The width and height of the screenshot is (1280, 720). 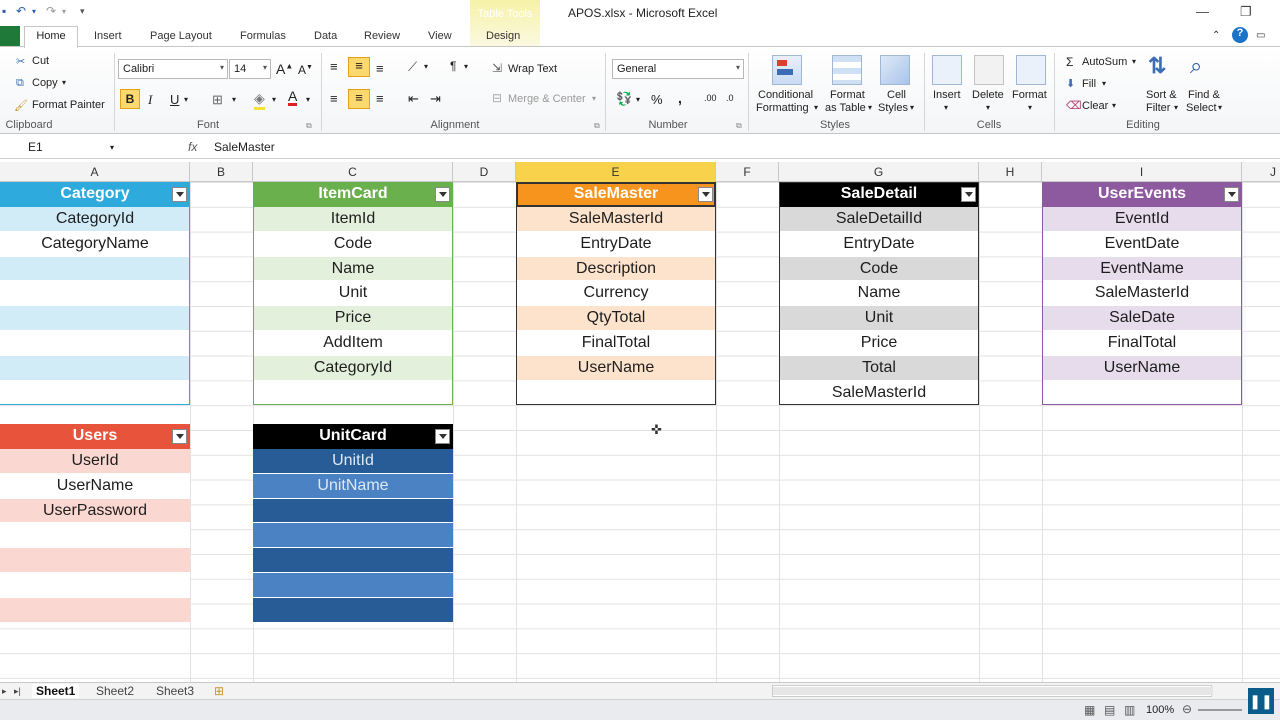 I want to click on table-row: CategoryName, so click(x=95, y=244).